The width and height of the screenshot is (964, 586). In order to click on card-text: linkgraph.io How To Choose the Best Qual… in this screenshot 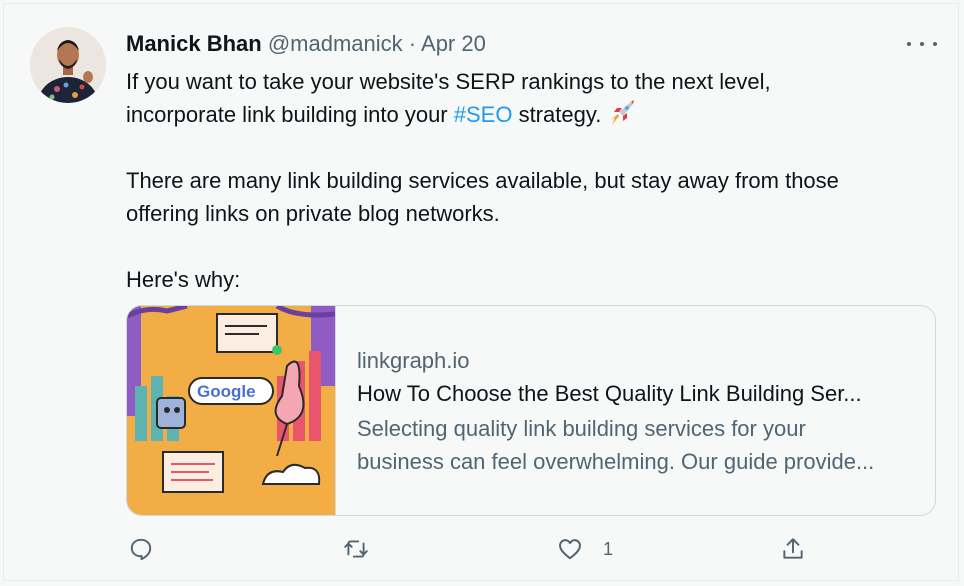, I will do `click(637, 411)`.